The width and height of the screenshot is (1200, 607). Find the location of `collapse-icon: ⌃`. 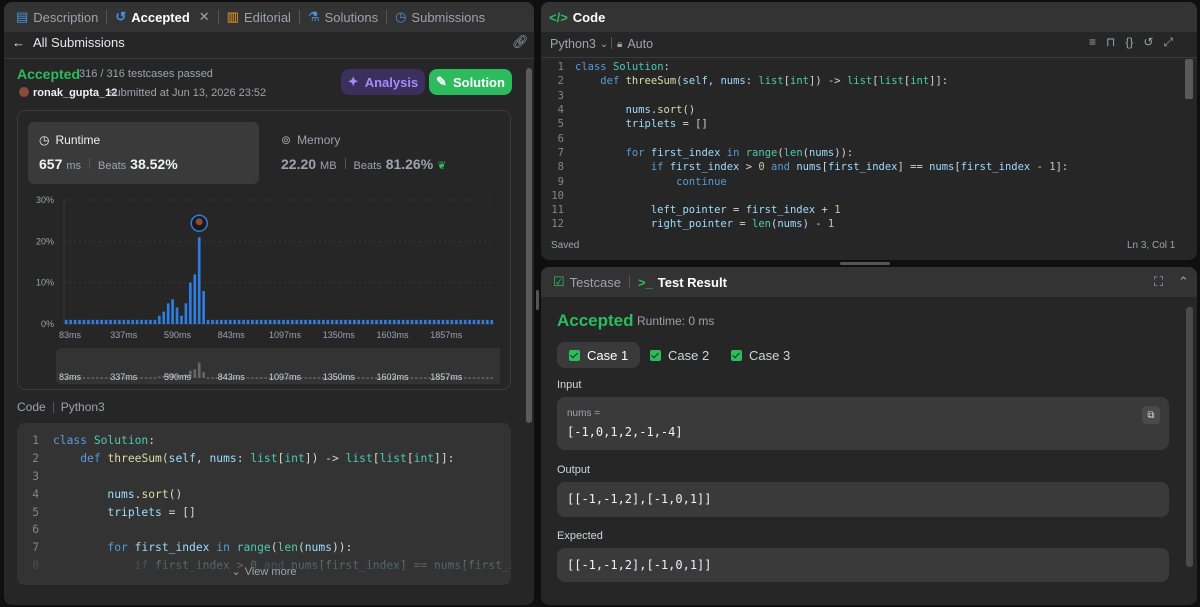

collapse-icon: ⌃ is located at coordinates (1183, 282).